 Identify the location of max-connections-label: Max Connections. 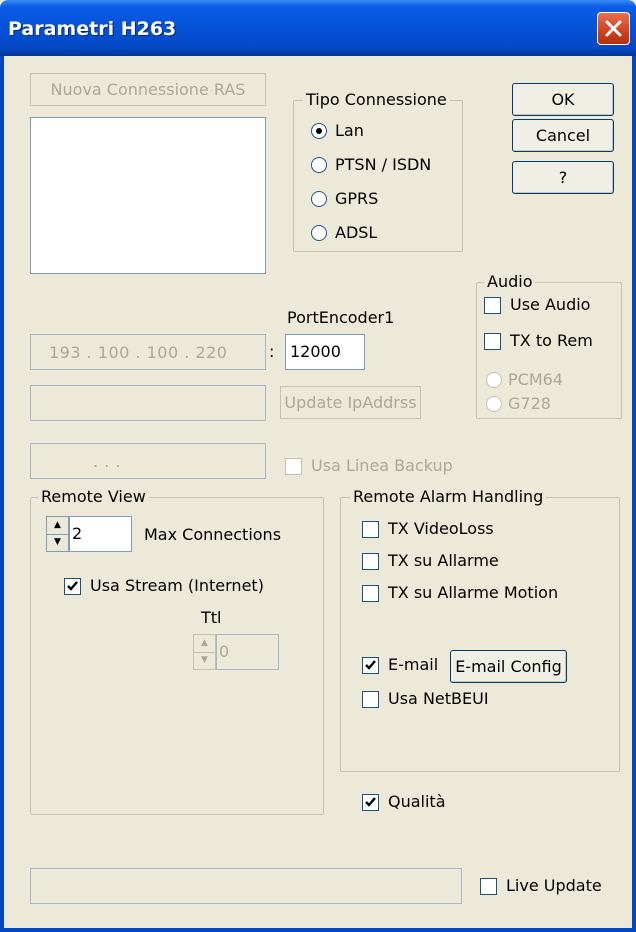
(213, 534).